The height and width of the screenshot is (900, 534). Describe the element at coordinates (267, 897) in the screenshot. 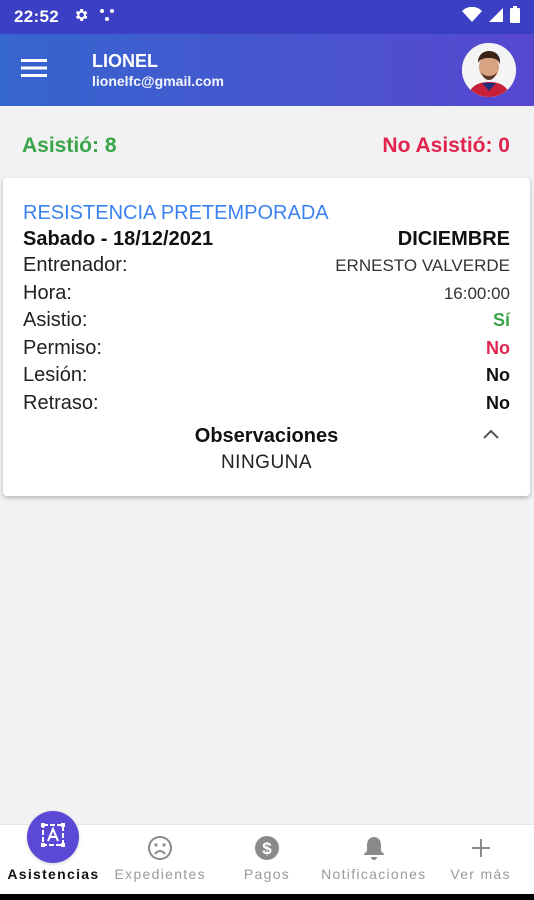

I see `system-navigation-bar` at that location.